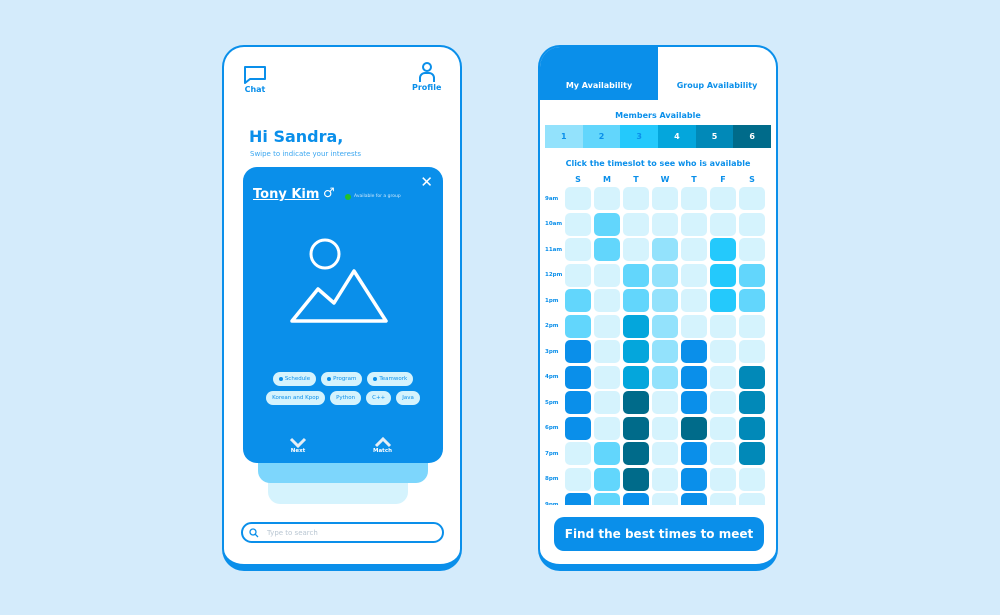 The image size is (1000, 615). I want to click on interest-tag: C++, so click(379, 398).